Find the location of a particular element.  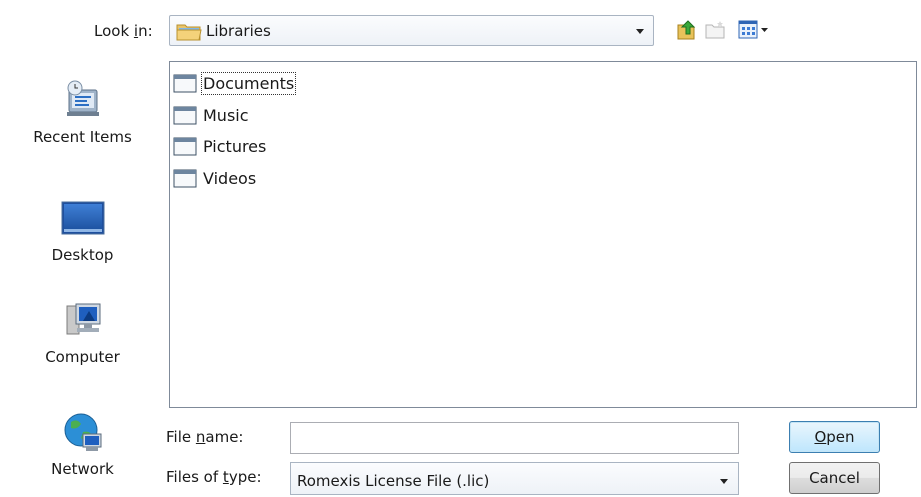

up-one-level-button is located at coordinates (686, 30).